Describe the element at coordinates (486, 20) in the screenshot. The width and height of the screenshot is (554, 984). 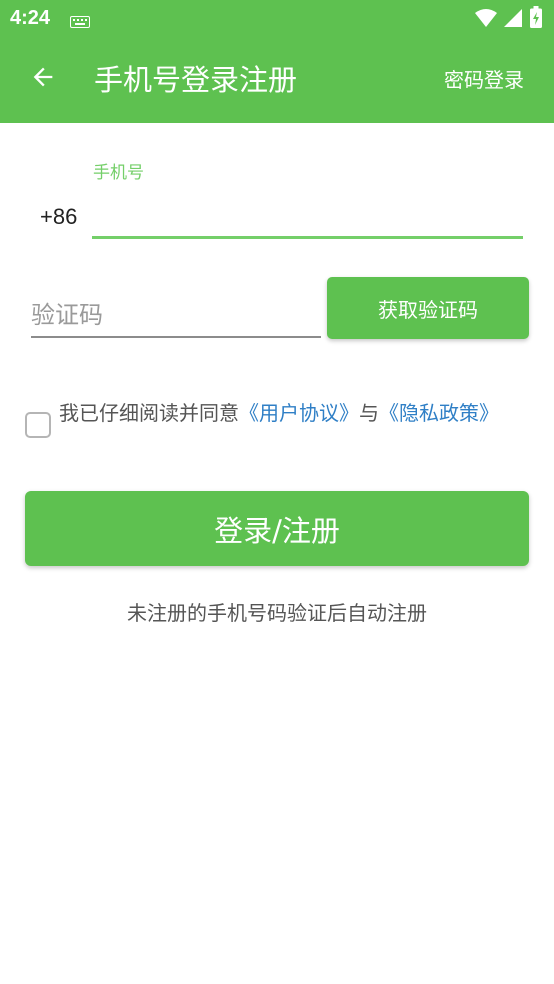
I see `wifi-icon` at that location.